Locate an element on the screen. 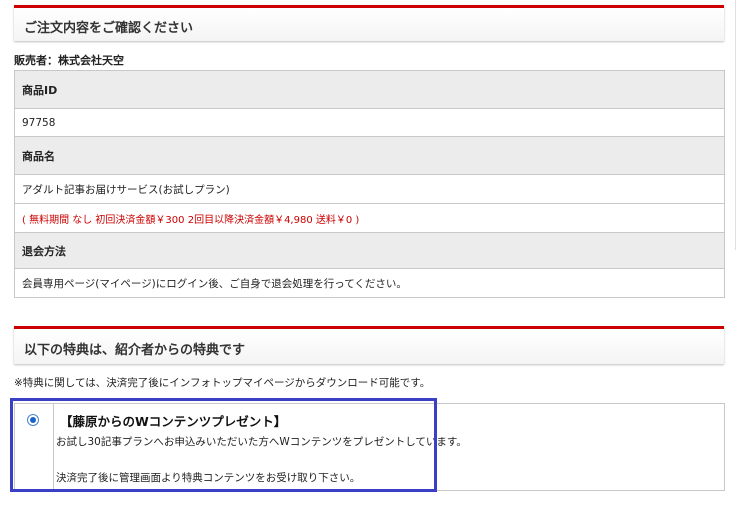 Image resolution: width=740 pixels, height=506 pixels. bonus-title: 【藤原からのWコンテンツプレゼント】 is located at coordinates (173, 421).